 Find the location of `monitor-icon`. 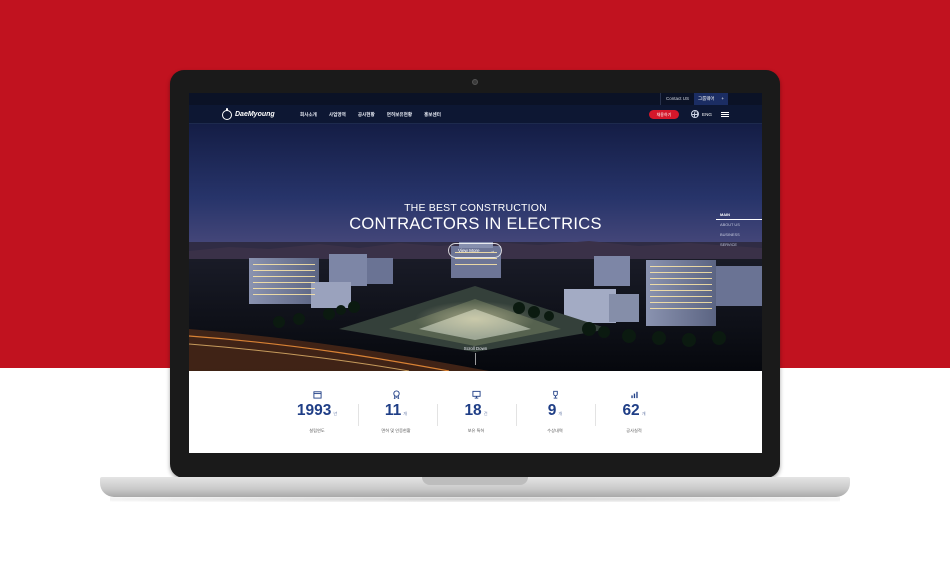

monitor-icon is located at coordinates (476, 394).